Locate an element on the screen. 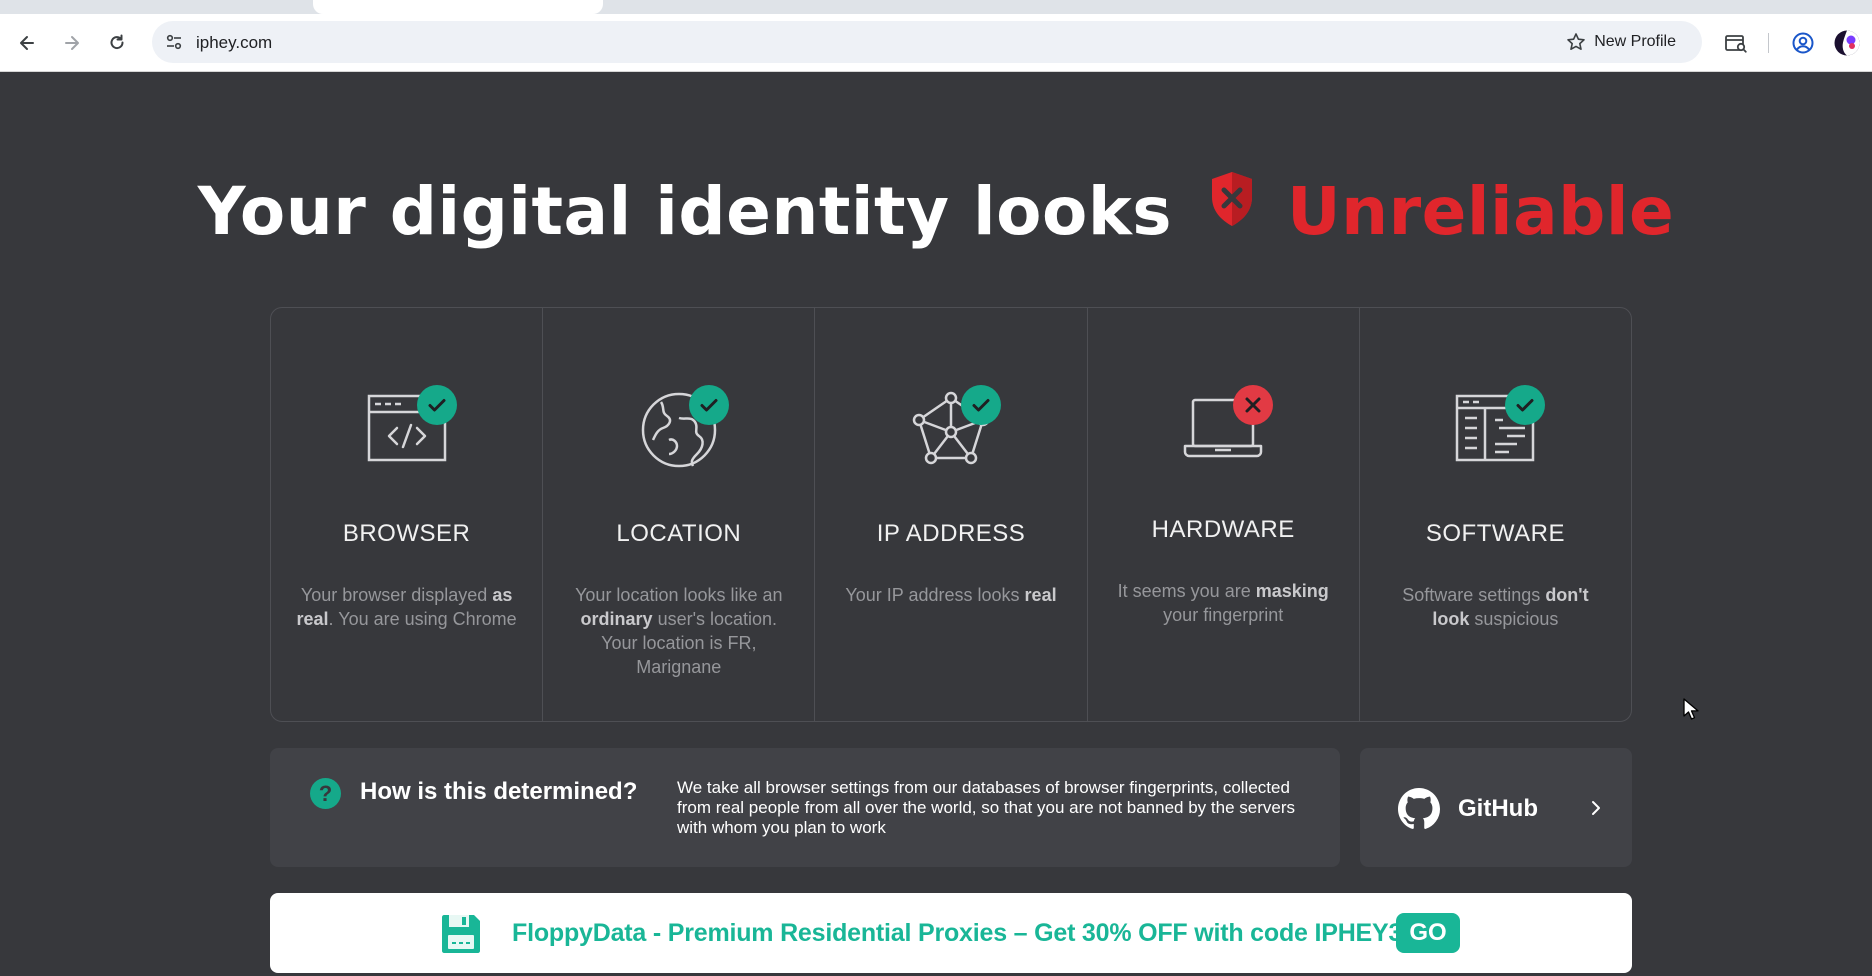  card-title: IP ADDRESS is located at coordinates (951, 533).